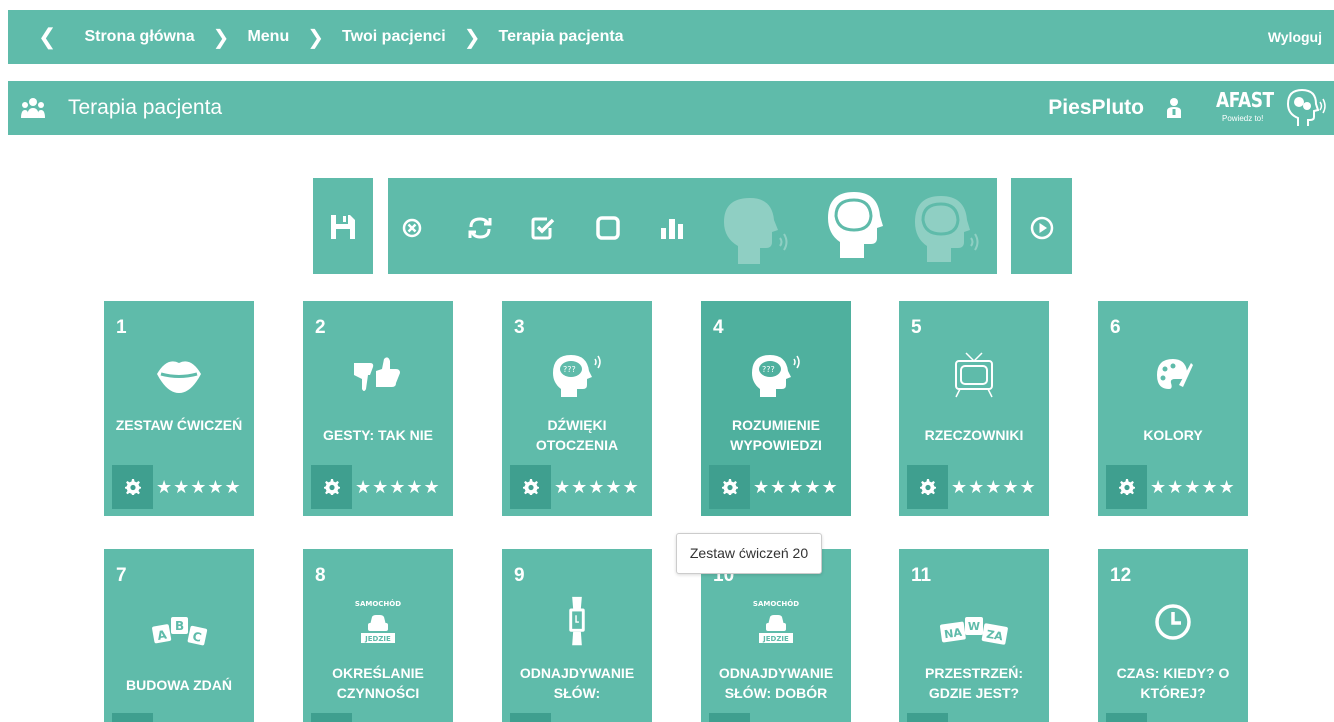  Describe the element at coordinates (33, 108) in the screenshot. I see `group-icon` at that location.